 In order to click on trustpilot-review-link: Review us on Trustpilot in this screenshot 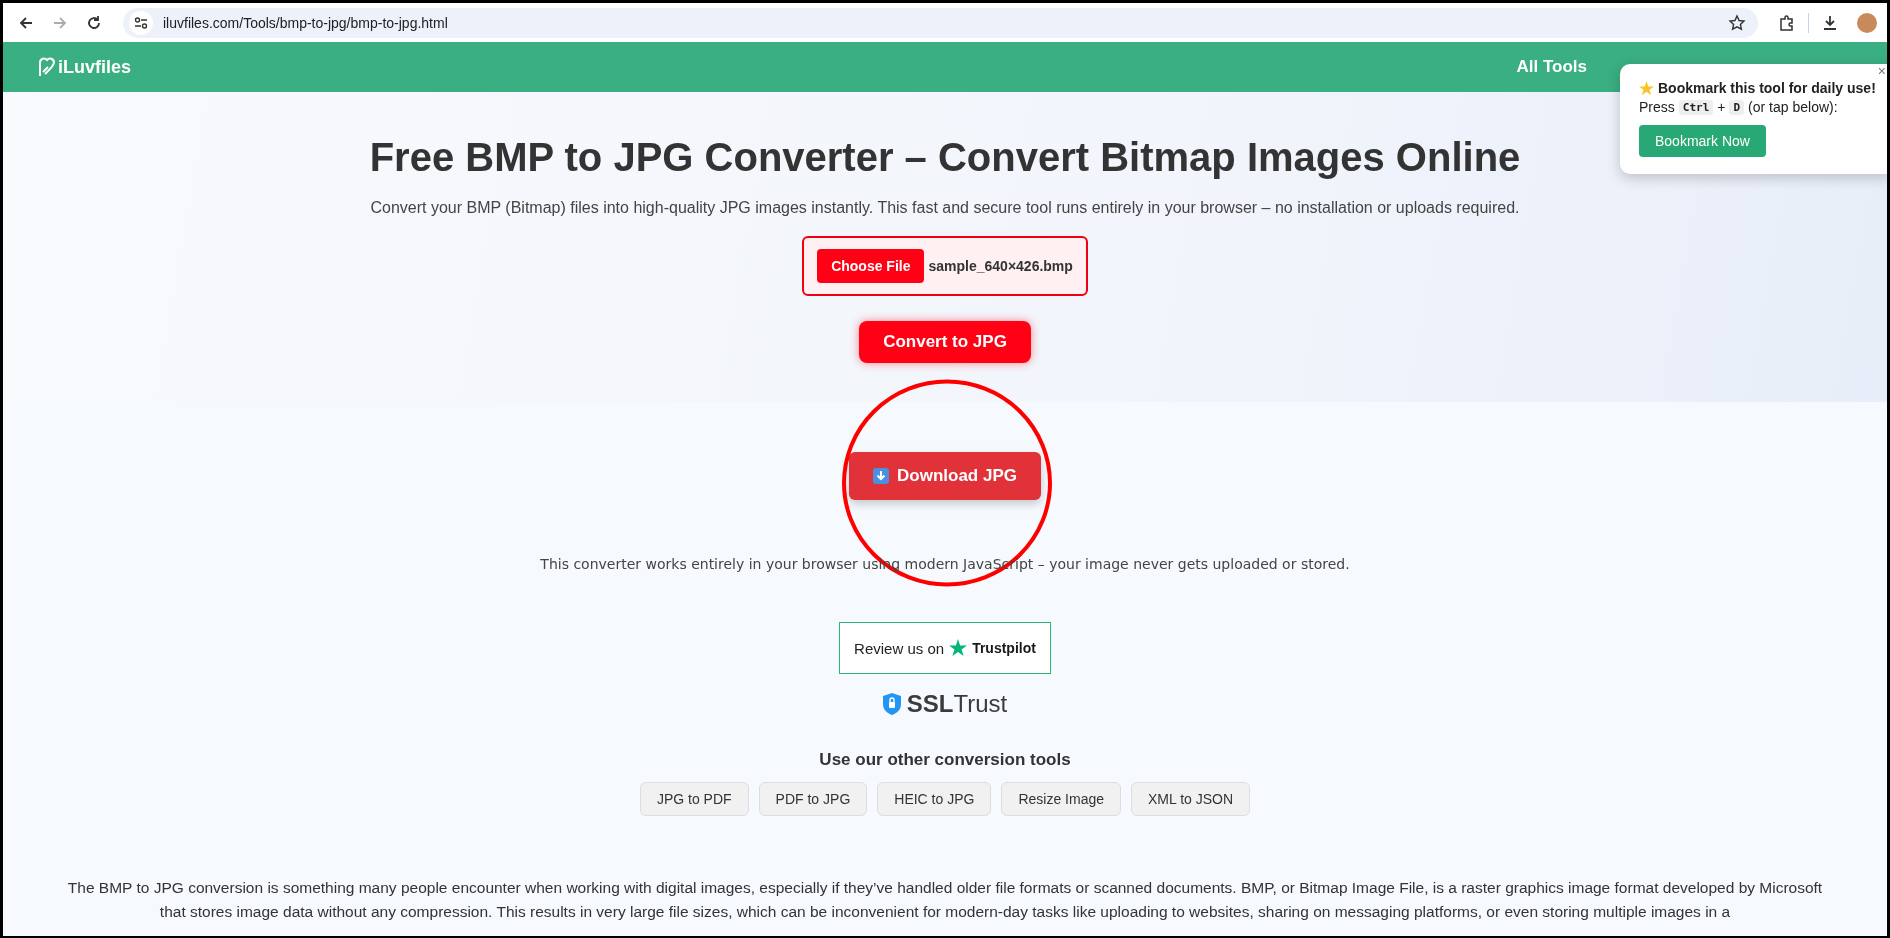, I will do `click(945, 648)`.